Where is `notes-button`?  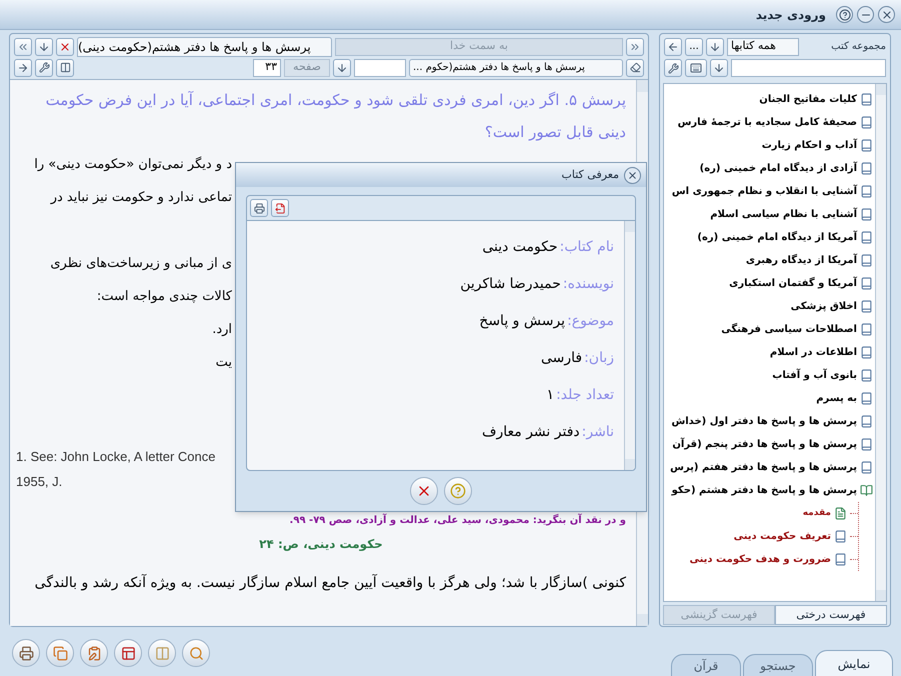
notes-button is located at coordinates (94, 653).